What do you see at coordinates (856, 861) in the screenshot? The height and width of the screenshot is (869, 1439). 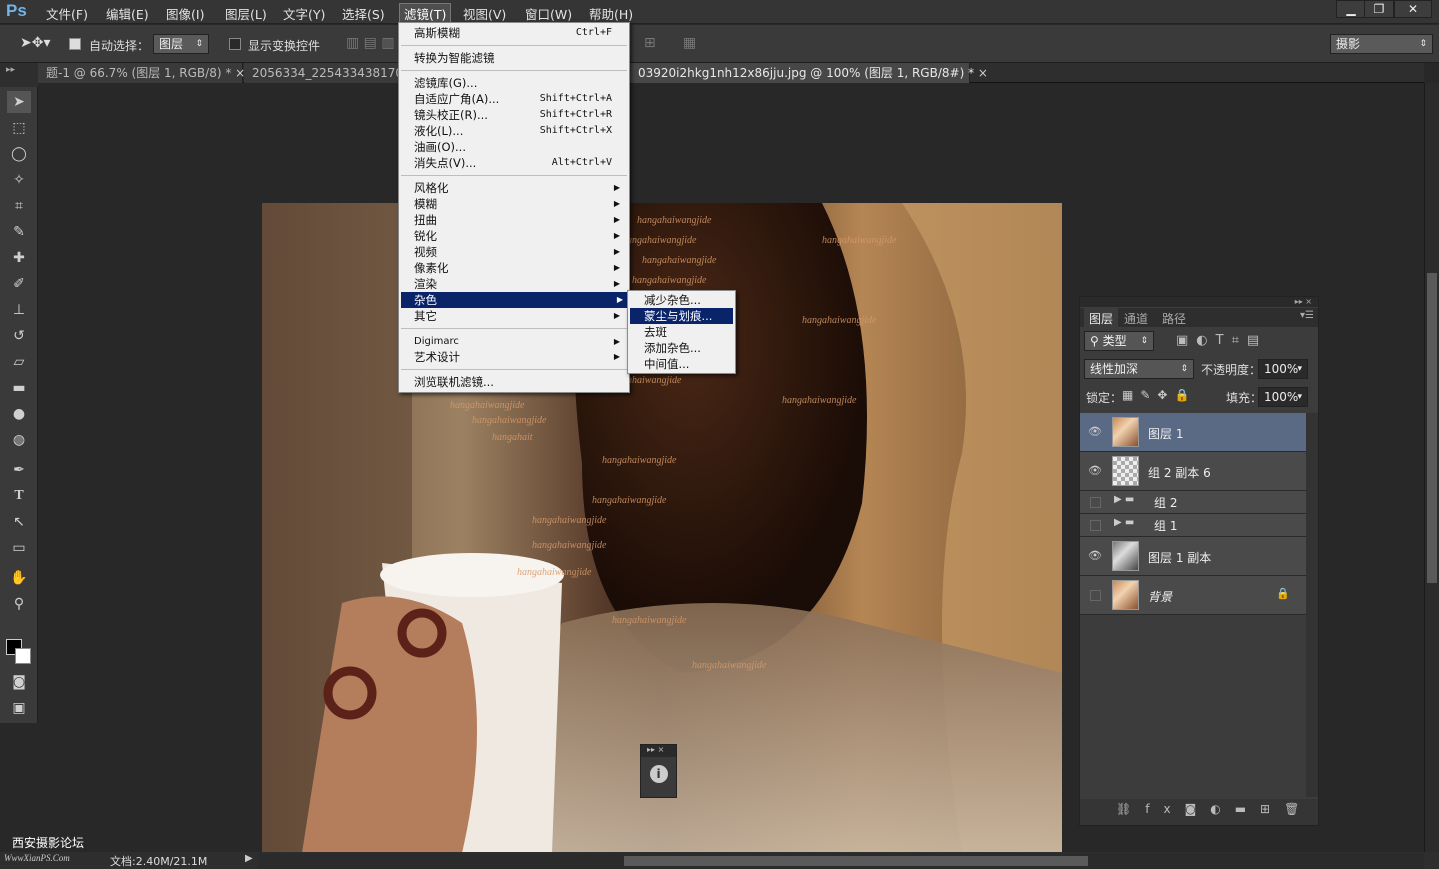 I see `horizontal-scroll-thumb` at bounding box center [856, 861].